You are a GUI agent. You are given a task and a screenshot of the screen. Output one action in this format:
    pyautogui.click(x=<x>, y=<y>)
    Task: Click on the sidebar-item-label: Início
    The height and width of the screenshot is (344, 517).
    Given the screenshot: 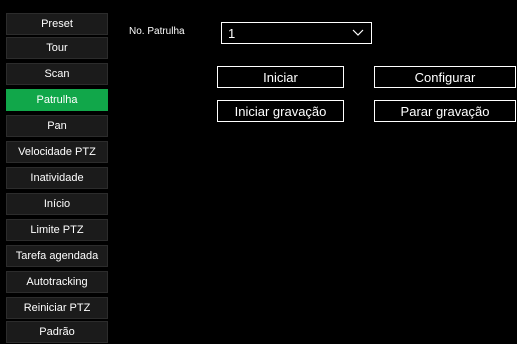 What is the action you would take?
    pyautogui.click(x=57, y=204)
    